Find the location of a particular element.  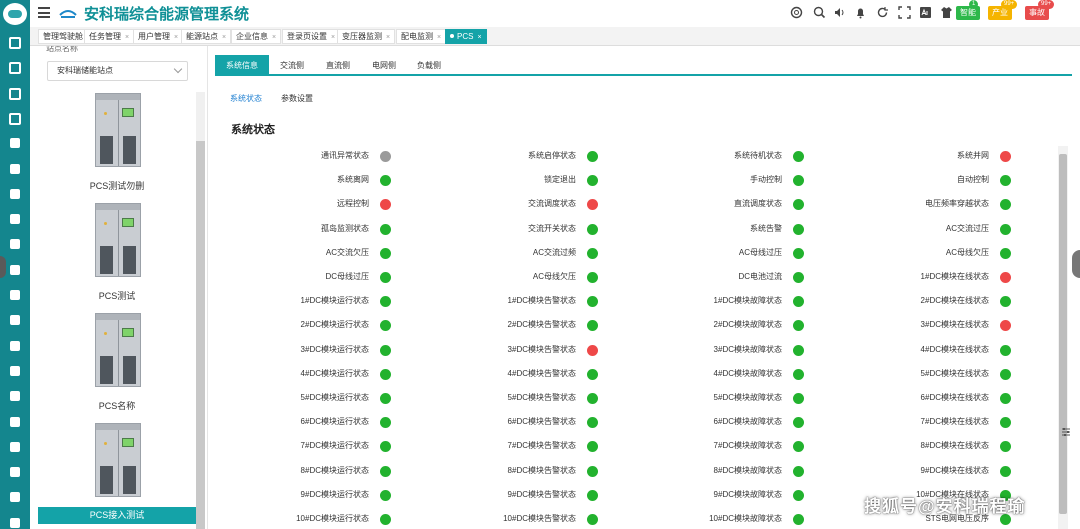

status-label: 9#DC模块运行状态 is located at coordinates (334, 494).